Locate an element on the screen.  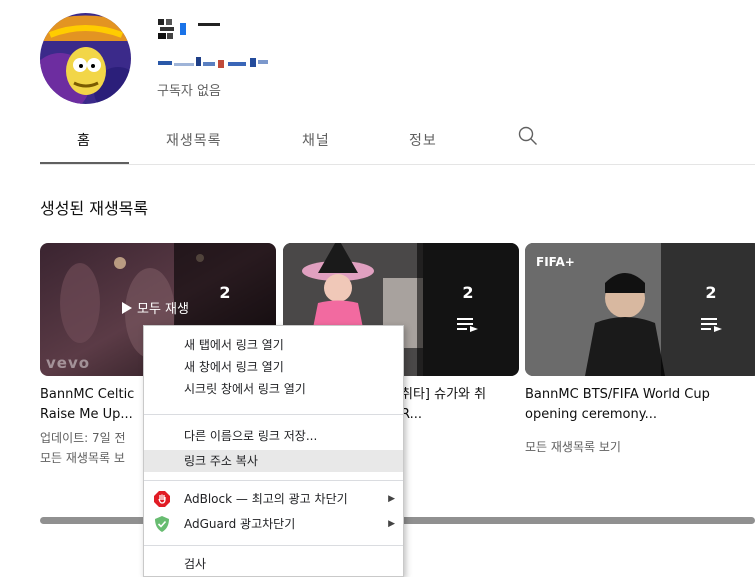
subscriber-count: 구독자 없음 is located at coordinates (189, 91).